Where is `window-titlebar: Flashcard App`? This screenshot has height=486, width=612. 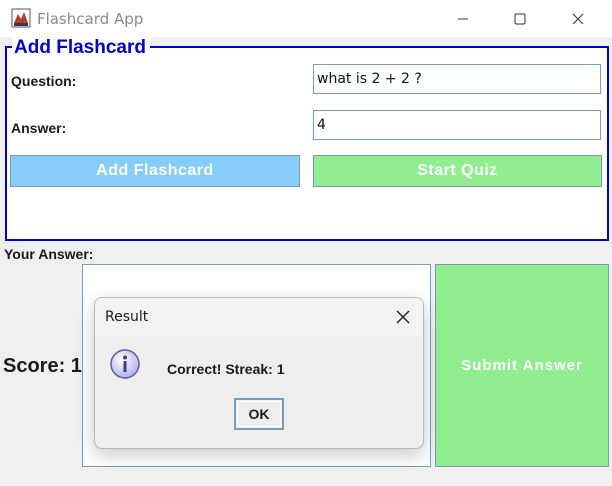 window-titlebar: Flashcard App is located at coordinates (306, 18).